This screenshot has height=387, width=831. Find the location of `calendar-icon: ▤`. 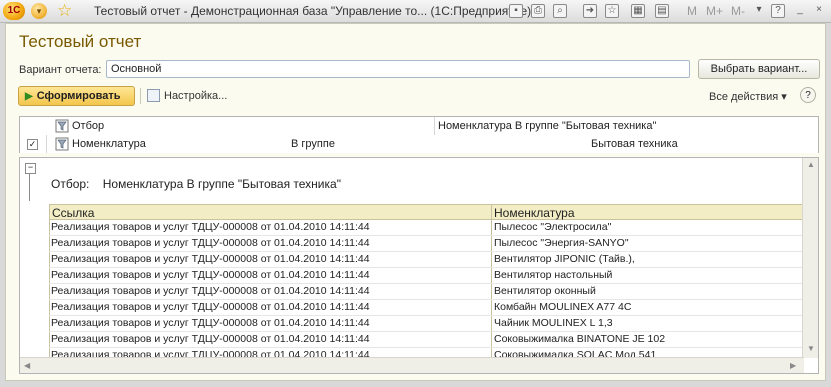

calendar-icon: ▤ is located at coordinates (662, 11).